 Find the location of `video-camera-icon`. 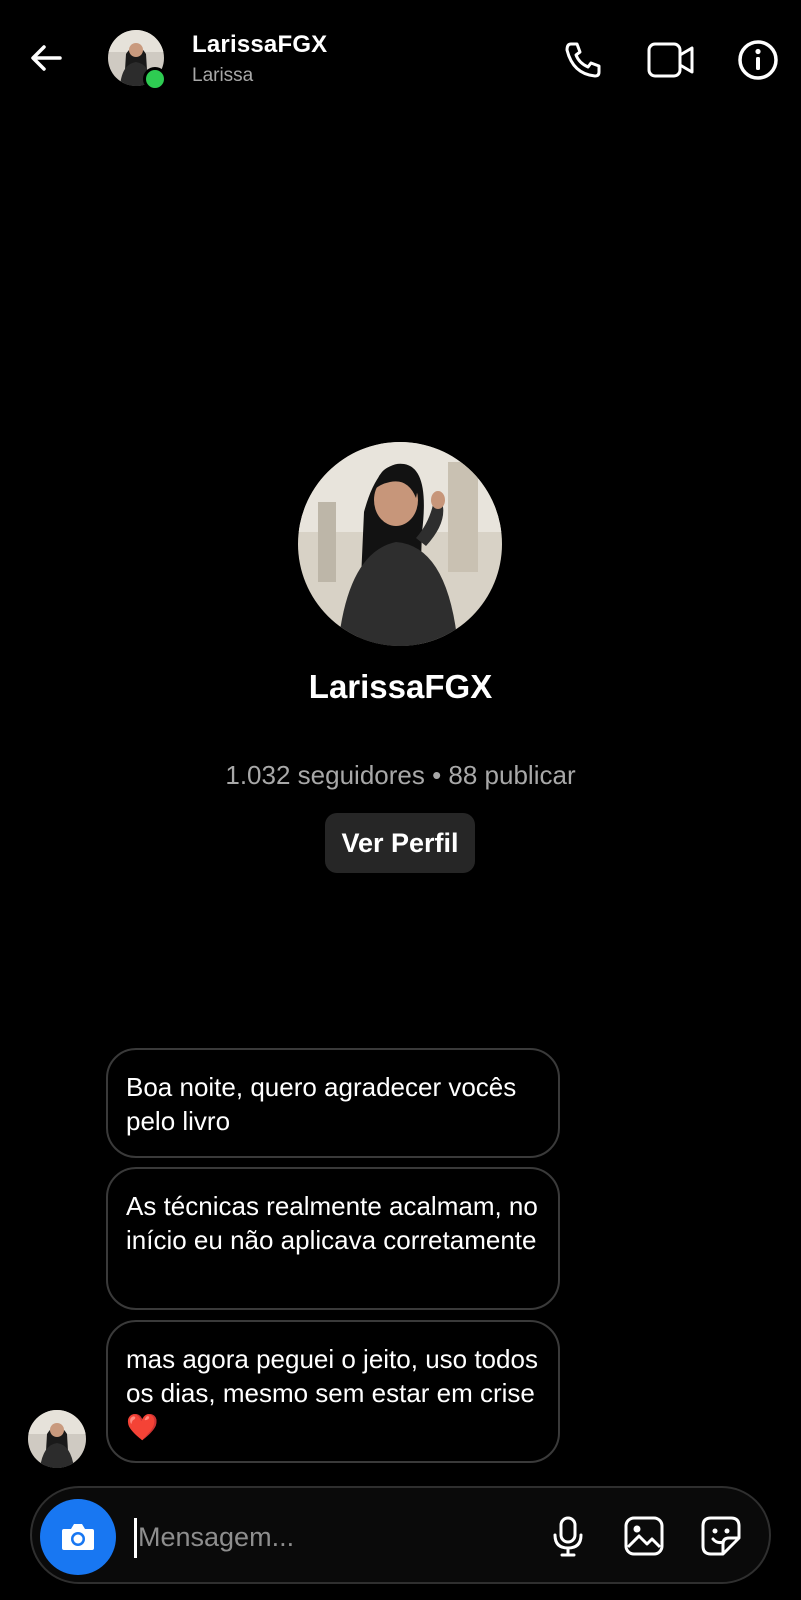

video-camera-icon is located at coordinates (670, 60).